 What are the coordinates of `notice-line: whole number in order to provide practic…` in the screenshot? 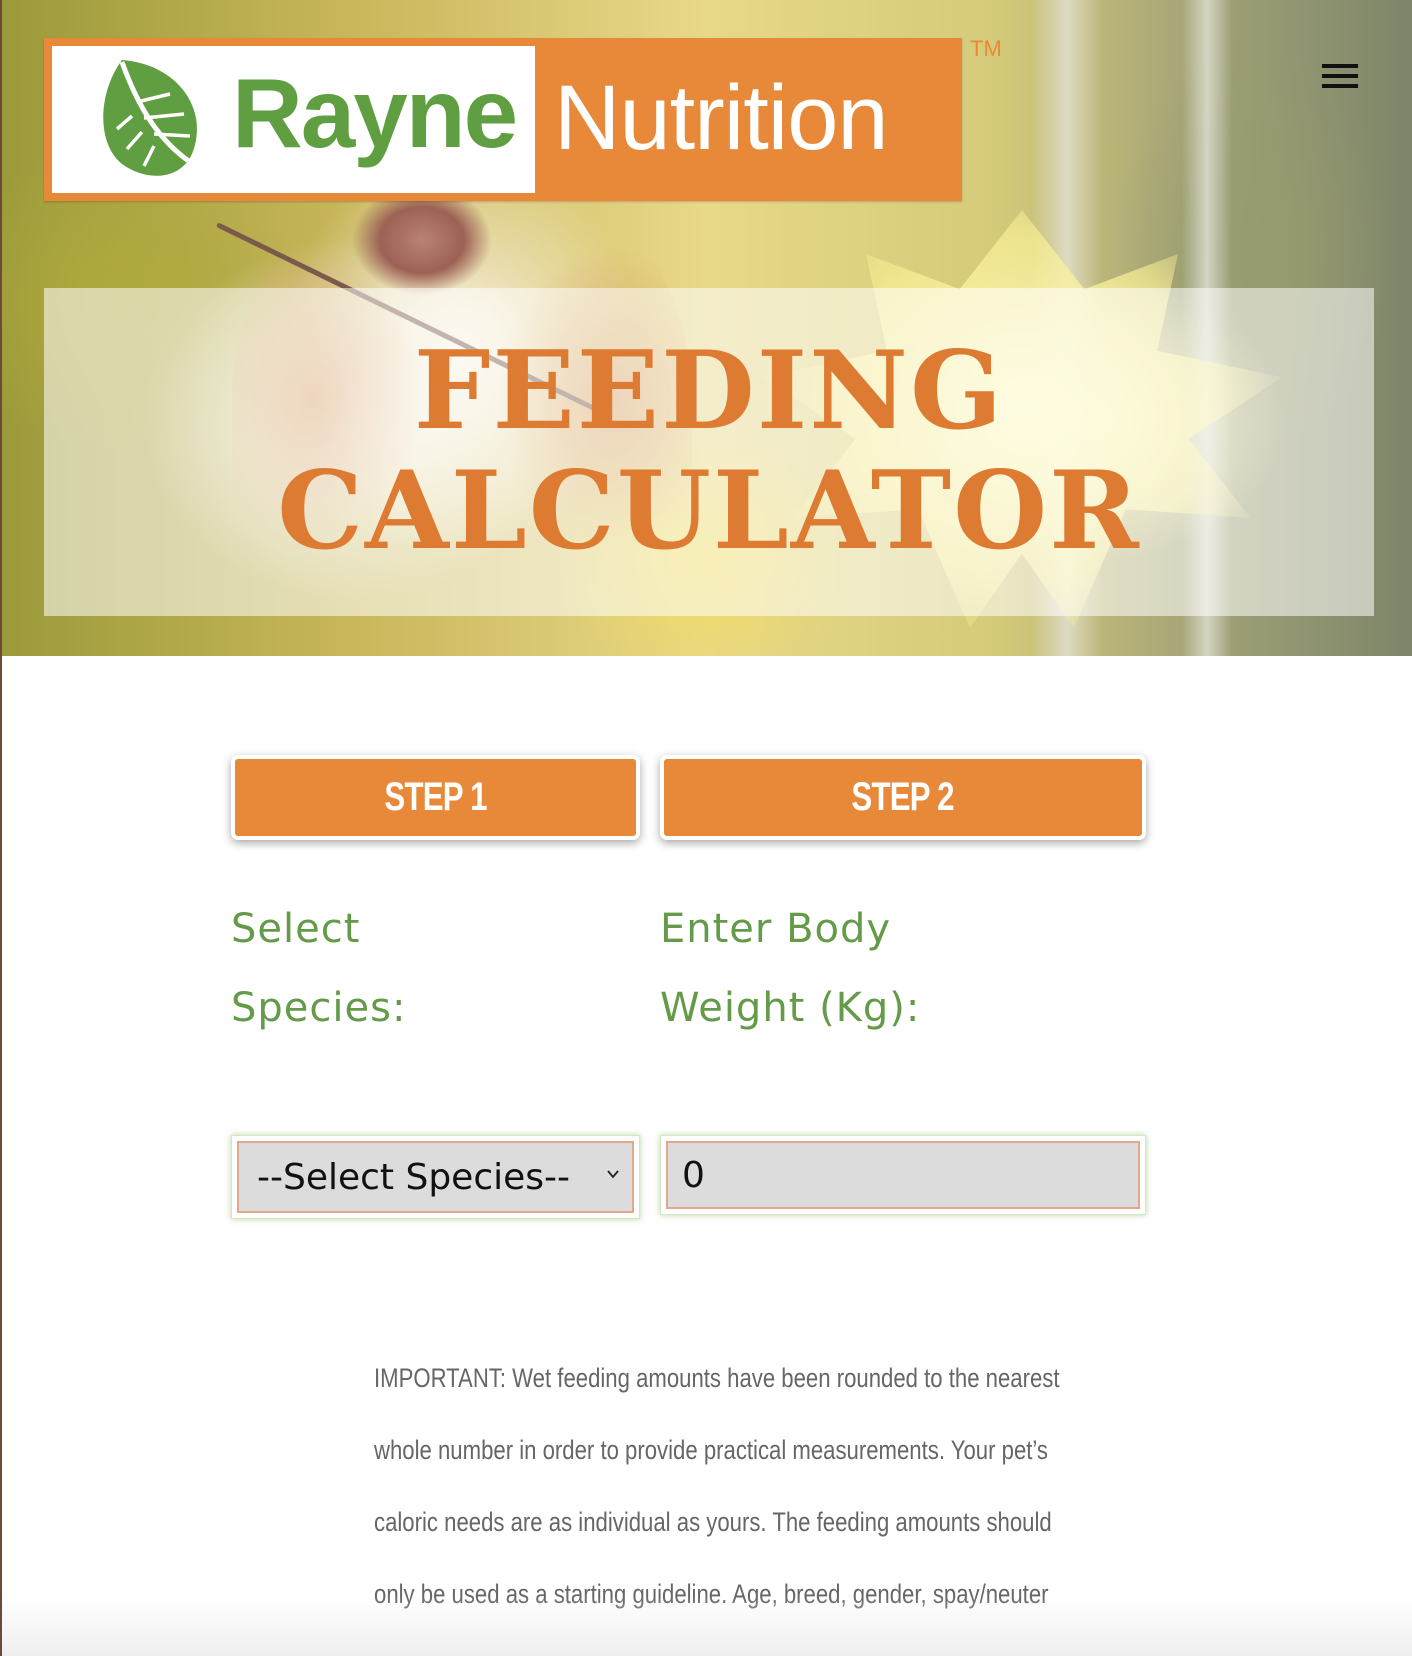 It's located at (711, 1450).